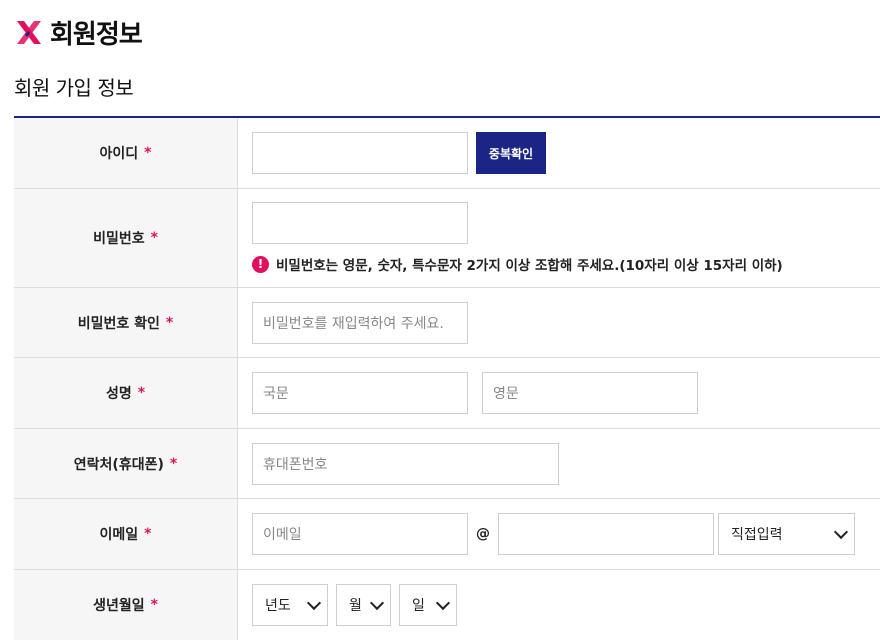 The width and height of the screenshot is (880, 640). Describe the element at coordinates (260, 264) in the screenshot. I see `exclamation-icon: !` at that location.